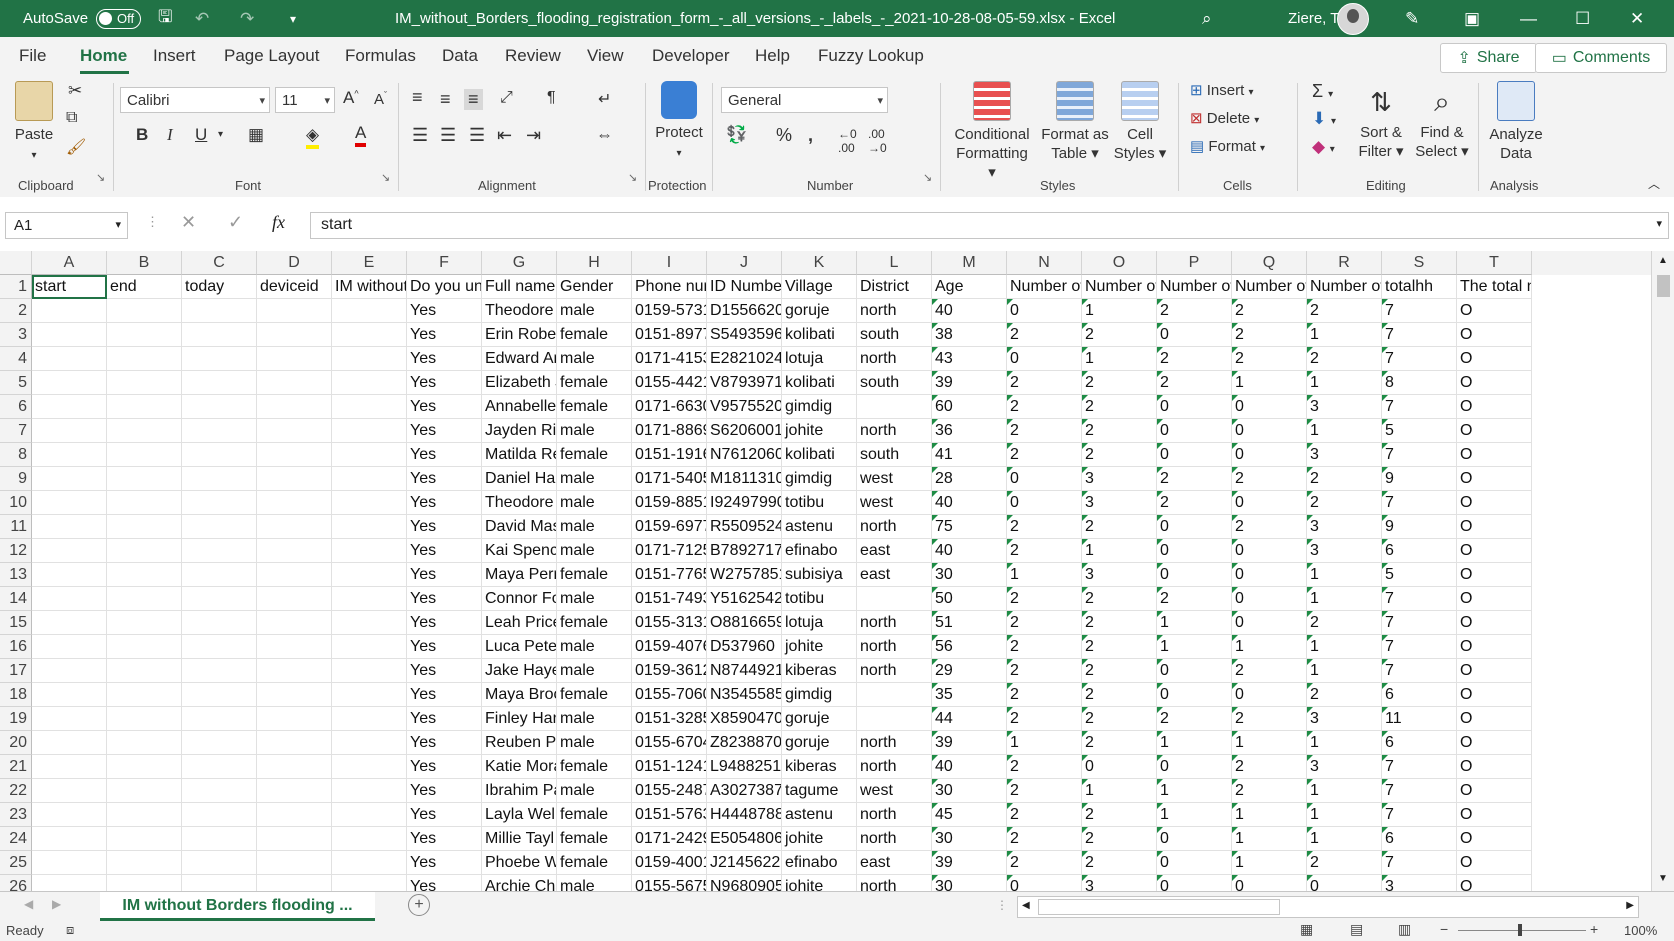 The width and height of the screenshot is (1674, 941). Describe the element at coordinates (1119, 791) in the screenshot. I see `cell-o22: 1` at that location.